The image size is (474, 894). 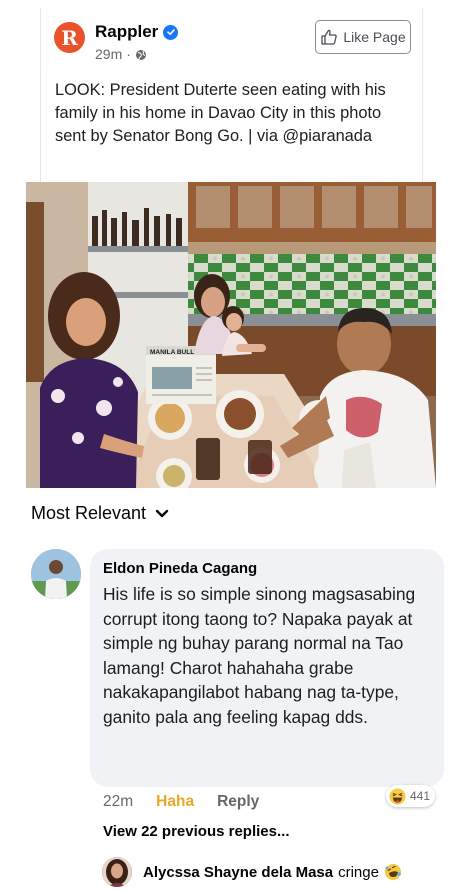 What do you see at coordinates (89, 513) in the screenshot?
I see `sort-label: Most Relevant` at bounding box center [89, 513].